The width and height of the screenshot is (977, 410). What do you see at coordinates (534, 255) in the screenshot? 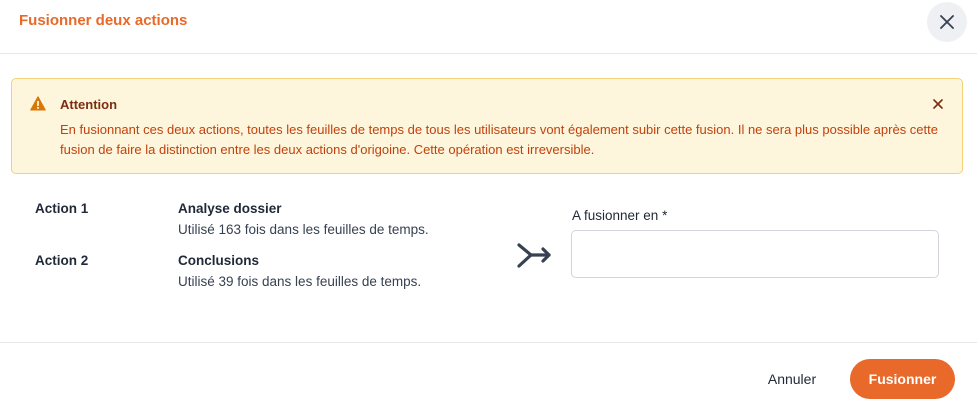
I see `merge-arrow-icon` at bounding box center [534, 255].